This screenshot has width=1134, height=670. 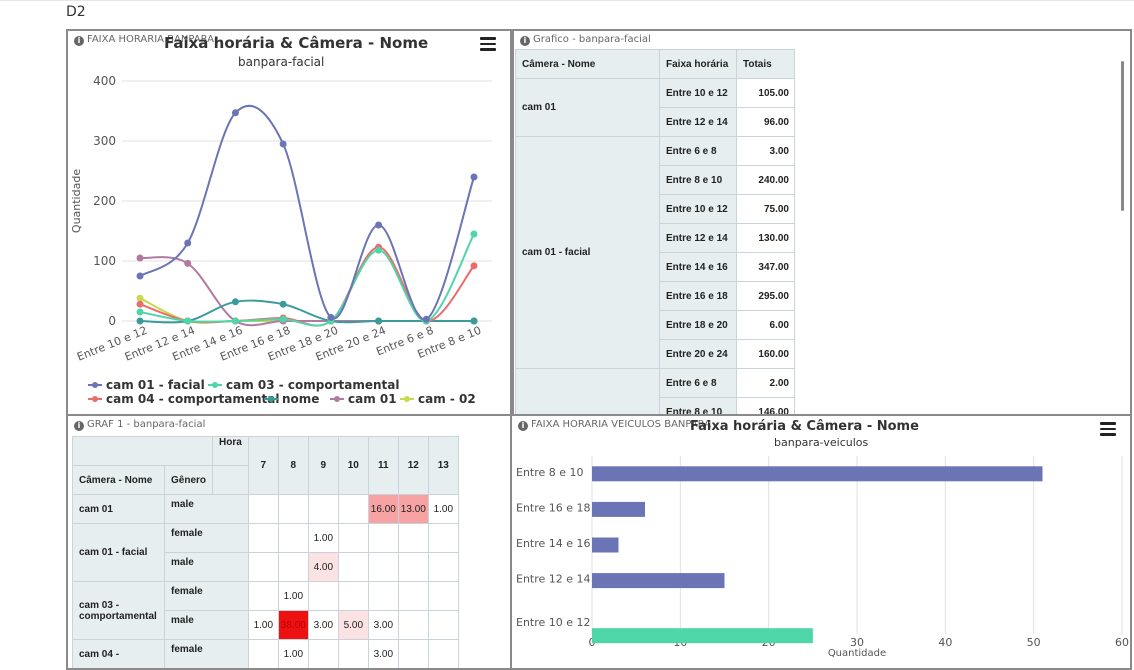 What do you see at coordinates (293, 625) in the screenshot?
I see `heat-cell: 38.00` at bounding box center [293, 625].